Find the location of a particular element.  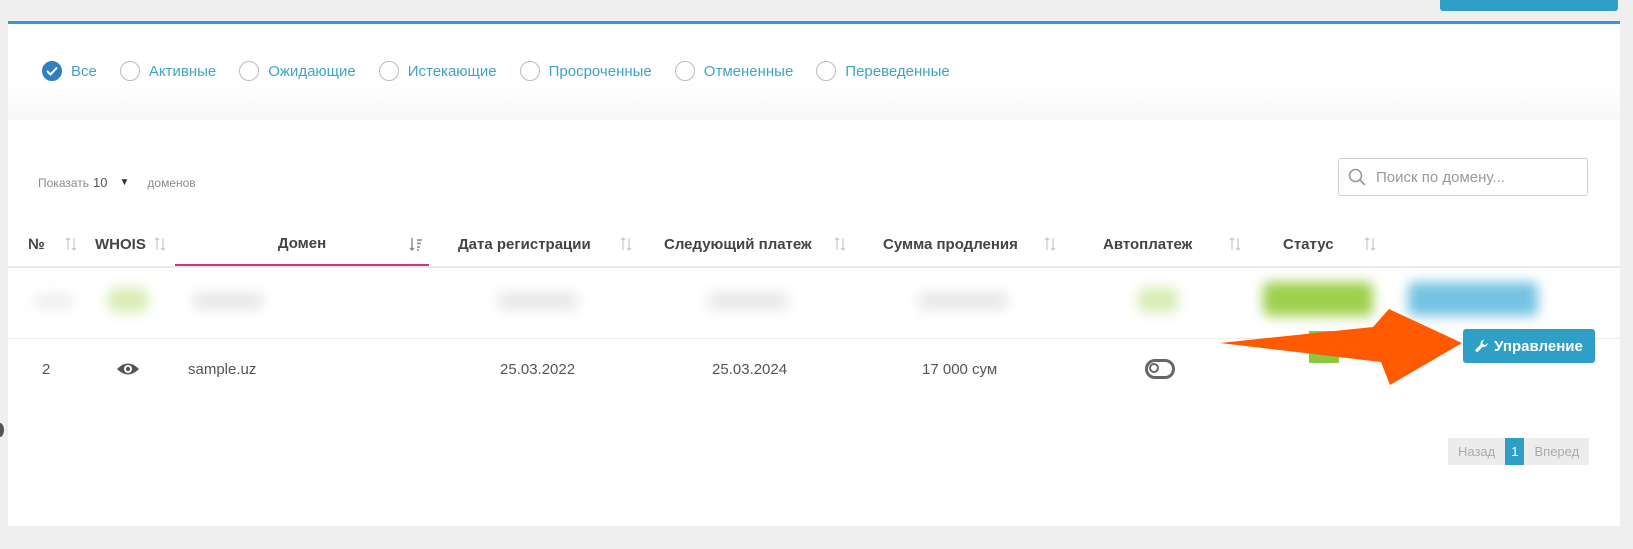

filter-label: Истекающие is located at coordinates (452, 71).